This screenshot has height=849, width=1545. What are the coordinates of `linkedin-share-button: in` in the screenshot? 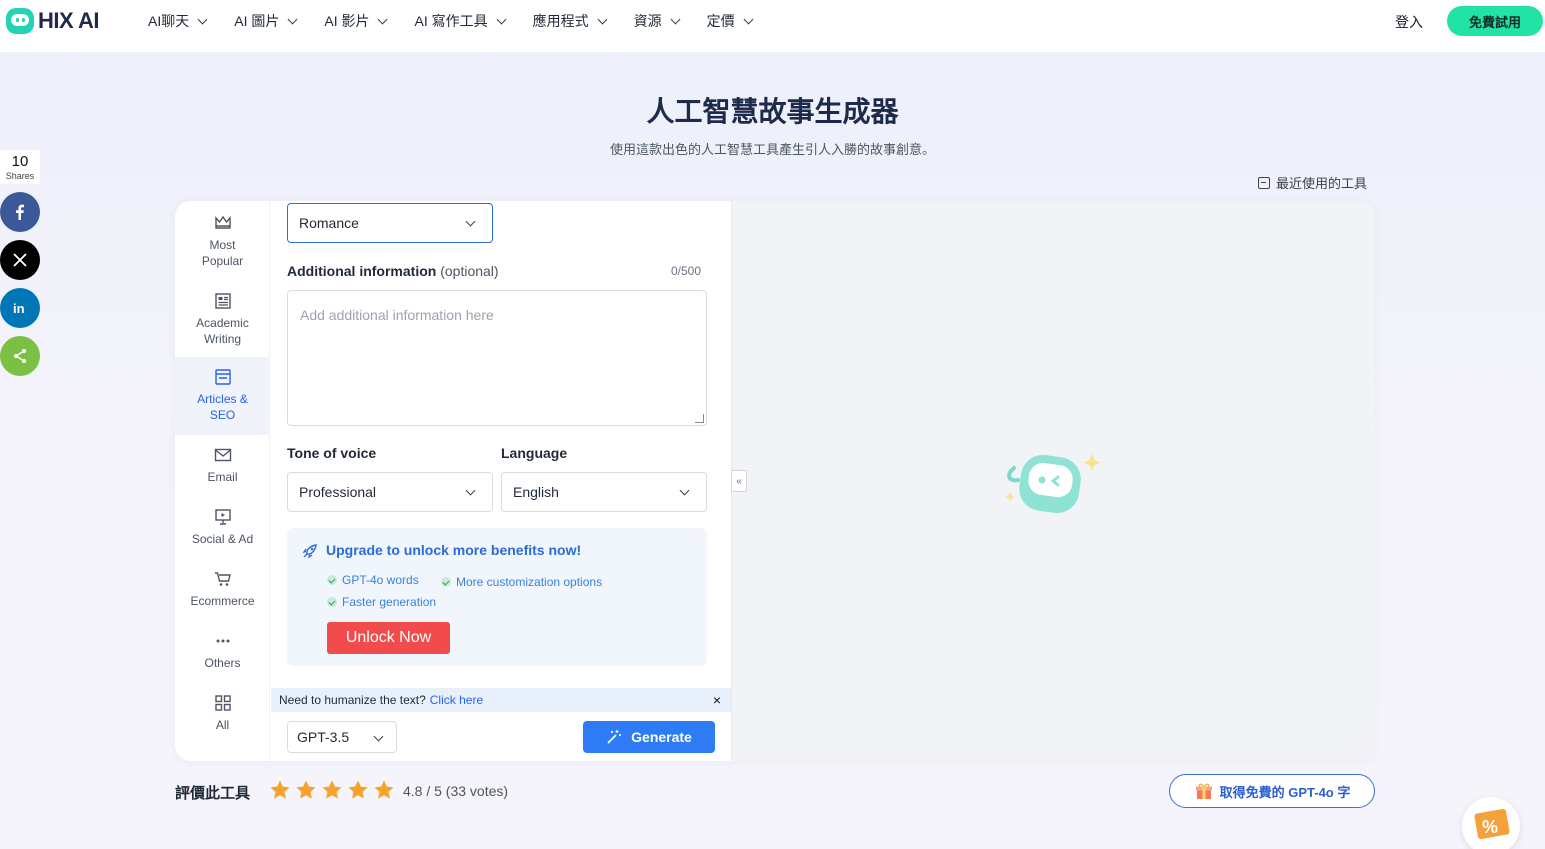 It's located at (20, 308).